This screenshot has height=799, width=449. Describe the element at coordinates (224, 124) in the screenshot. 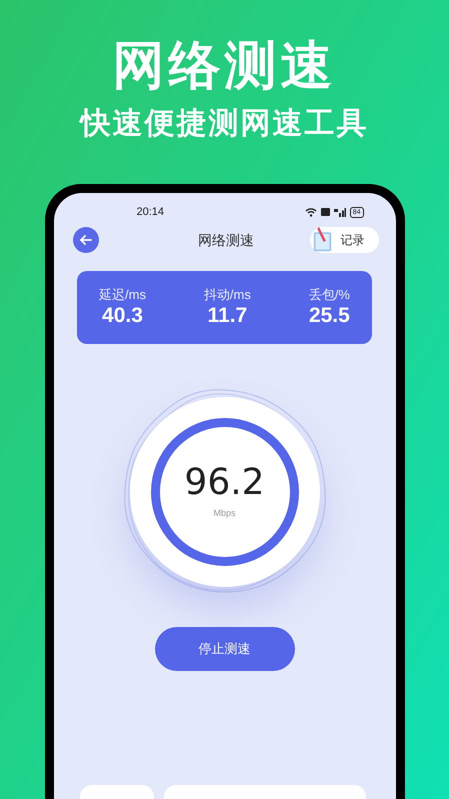

I see `subtitle: 快速便捷测网速工具` at that location.